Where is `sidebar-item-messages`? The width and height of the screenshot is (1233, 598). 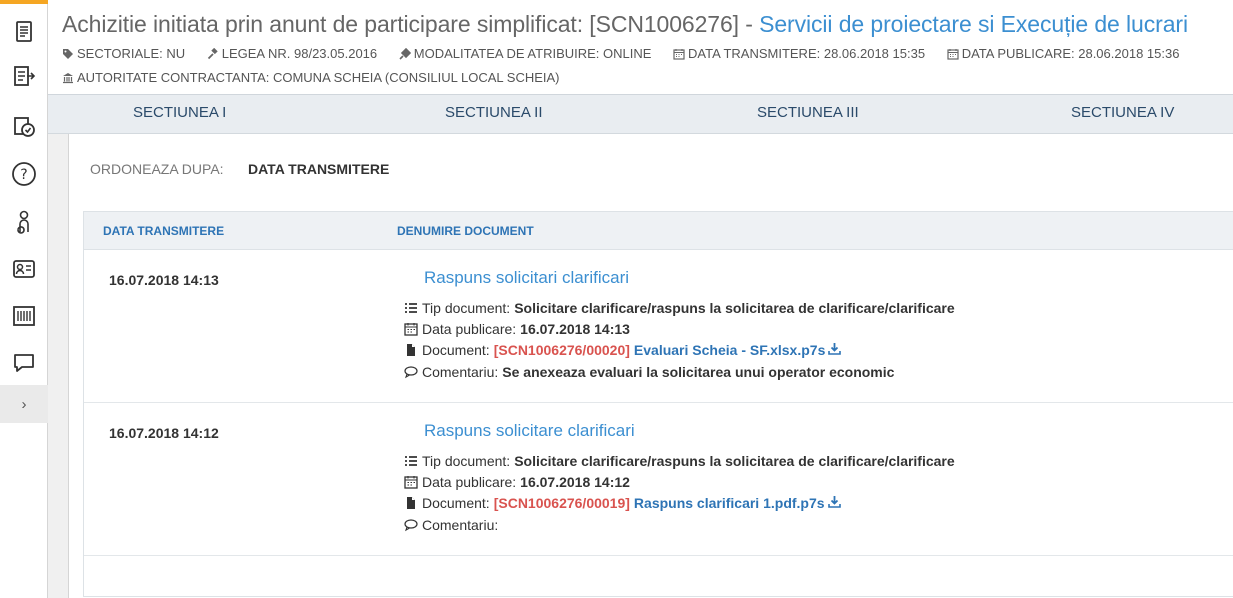 sidebar-item-messages is located at coordinates (24, 363).